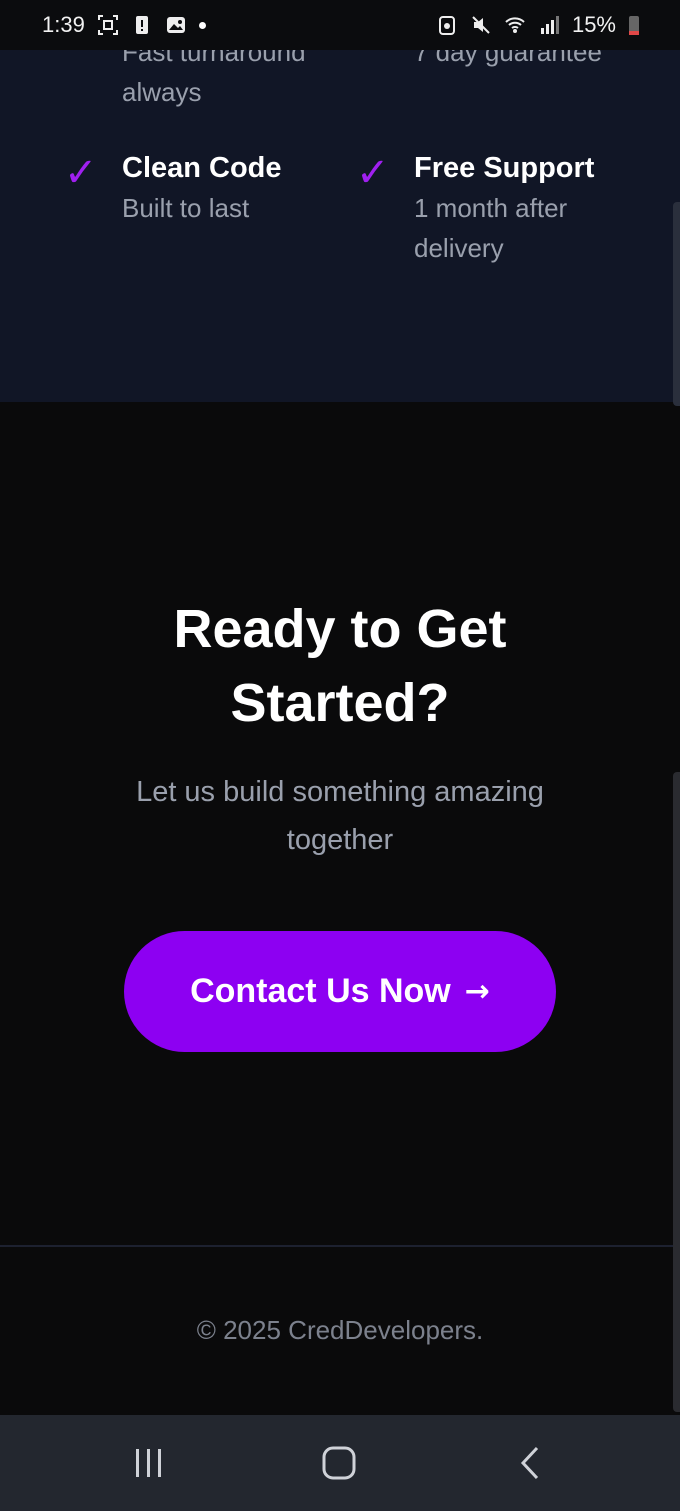 The image size is (680, 1511). I want to click on screenshot-icon, so click(107, 25).